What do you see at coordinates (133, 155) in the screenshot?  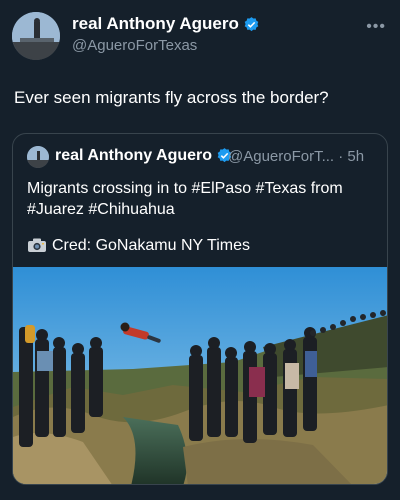 I see `quoted-author-name-text: real Anthony Aguero` at bounding box center [133, 155].